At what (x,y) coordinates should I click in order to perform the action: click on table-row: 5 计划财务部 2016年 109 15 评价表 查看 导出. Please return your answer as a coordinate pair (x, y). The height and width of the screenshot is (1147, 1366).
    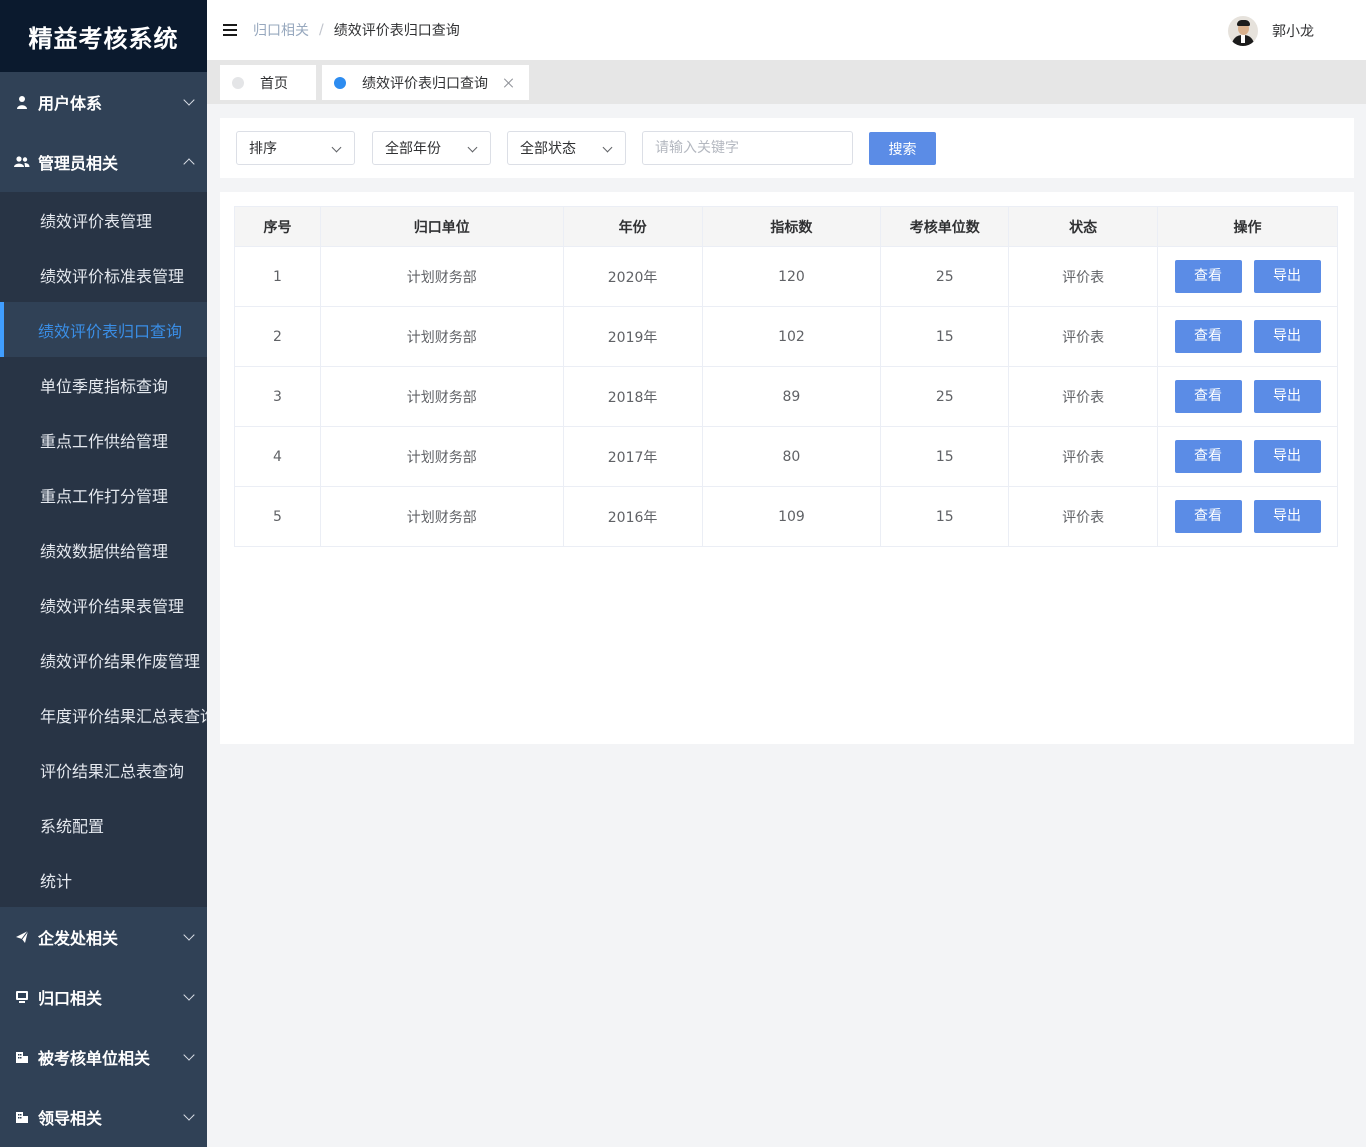
    Looking at the image, I should click on (786, 516).